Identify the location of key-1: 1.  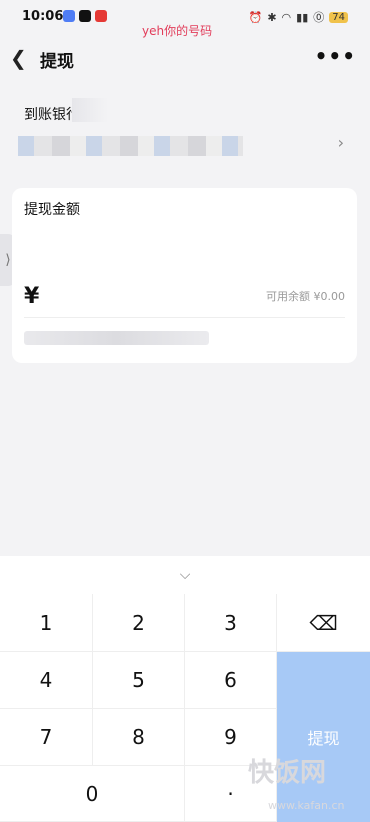
(46, 623).